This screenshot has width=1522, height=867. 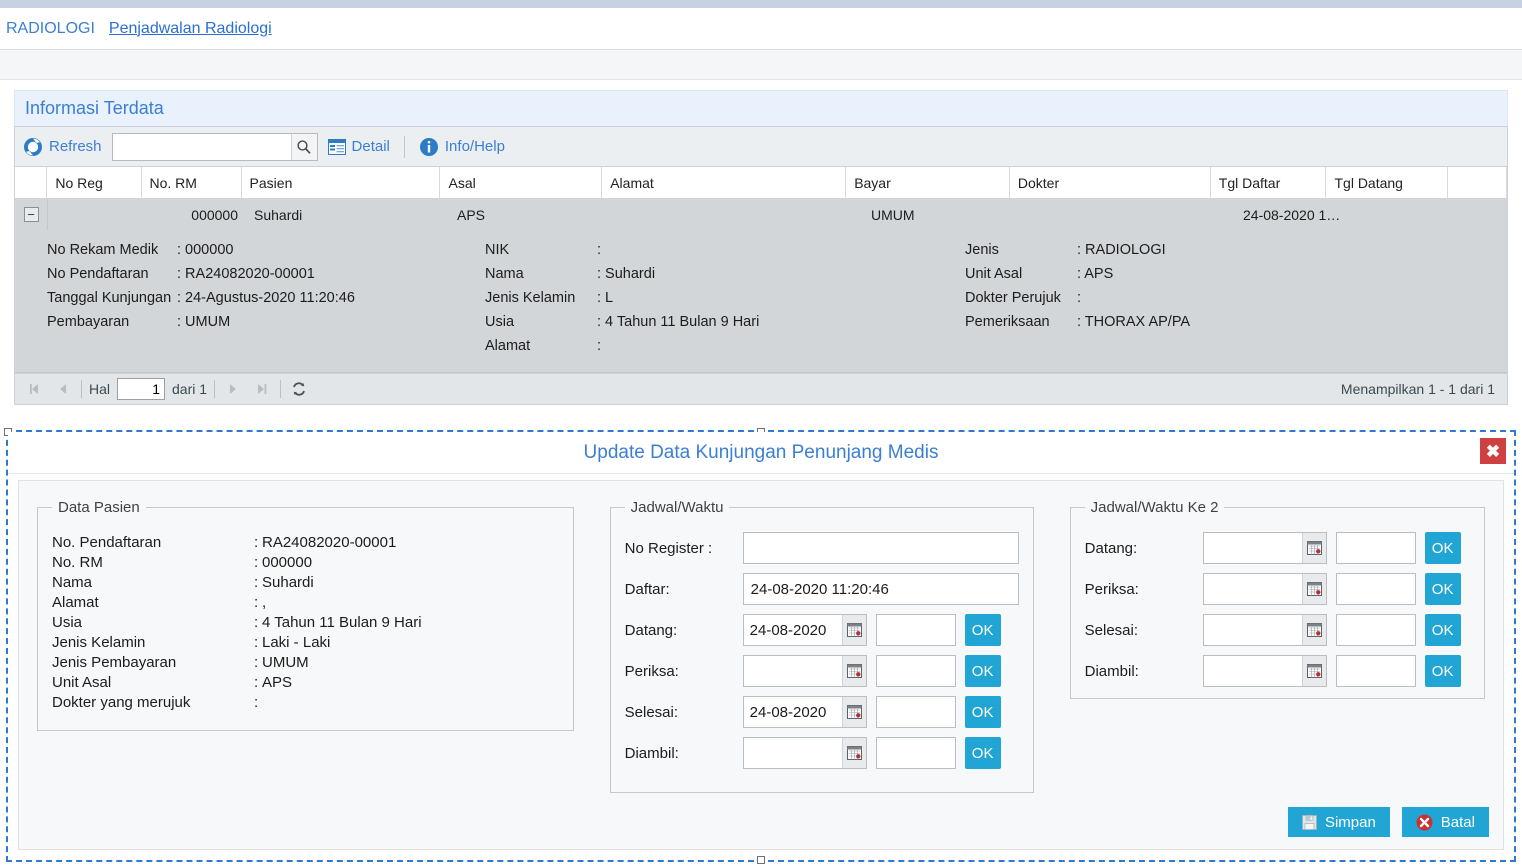 I want to click on grid-header-asal: Asal, so click(x=521, y=182).